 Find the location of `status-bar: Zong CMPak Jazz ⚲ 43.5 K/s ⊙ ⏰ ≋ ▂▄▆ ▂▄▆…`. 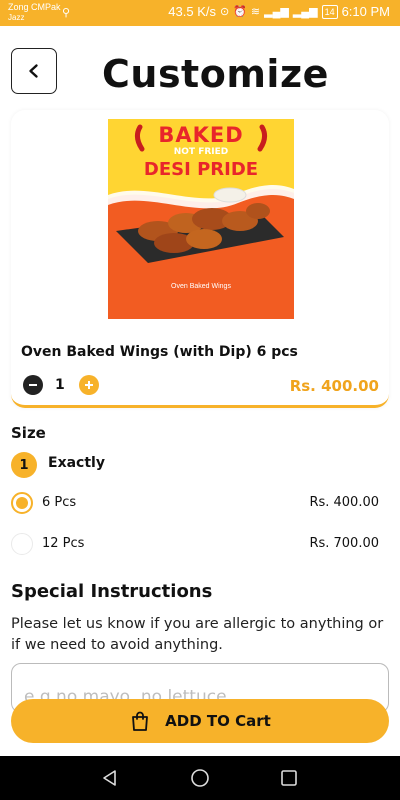

status-bar: Zong CMPak Jazz ⚲ 43.5 K/s ⊙ ⏰ ≋ ▂▄▆ ▂▄▆… is located at coordinates (200, 13).